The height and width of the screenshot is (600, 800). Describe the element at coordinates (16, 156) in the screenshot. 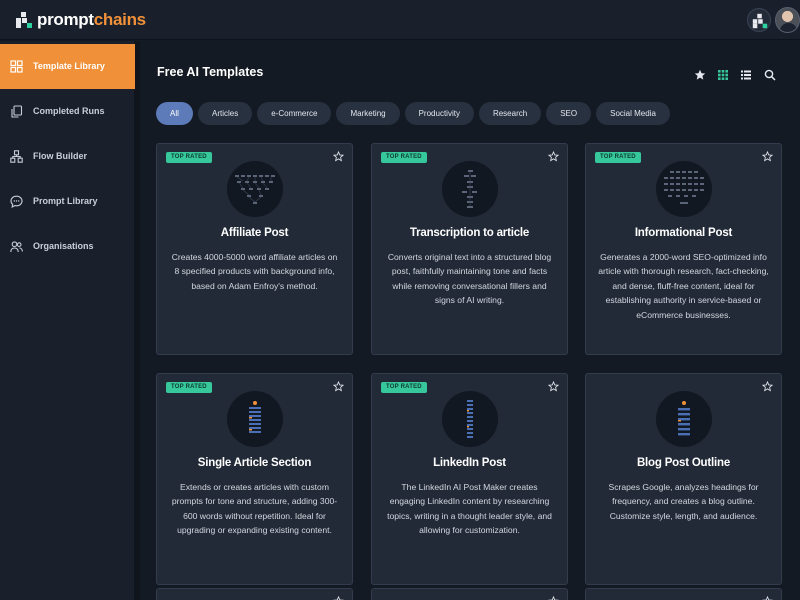

I see `flow-builder-icon` at that location.